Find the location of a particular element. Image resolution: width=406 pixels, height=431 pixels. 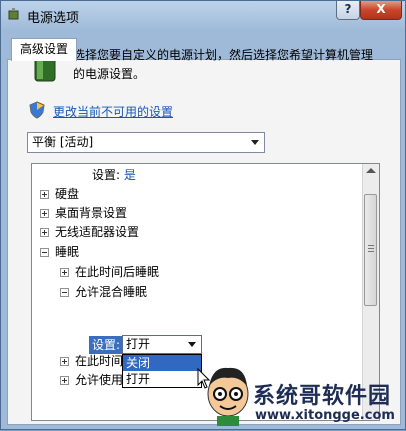

window-title: 电源选项 is located at coordinates (53, 18).